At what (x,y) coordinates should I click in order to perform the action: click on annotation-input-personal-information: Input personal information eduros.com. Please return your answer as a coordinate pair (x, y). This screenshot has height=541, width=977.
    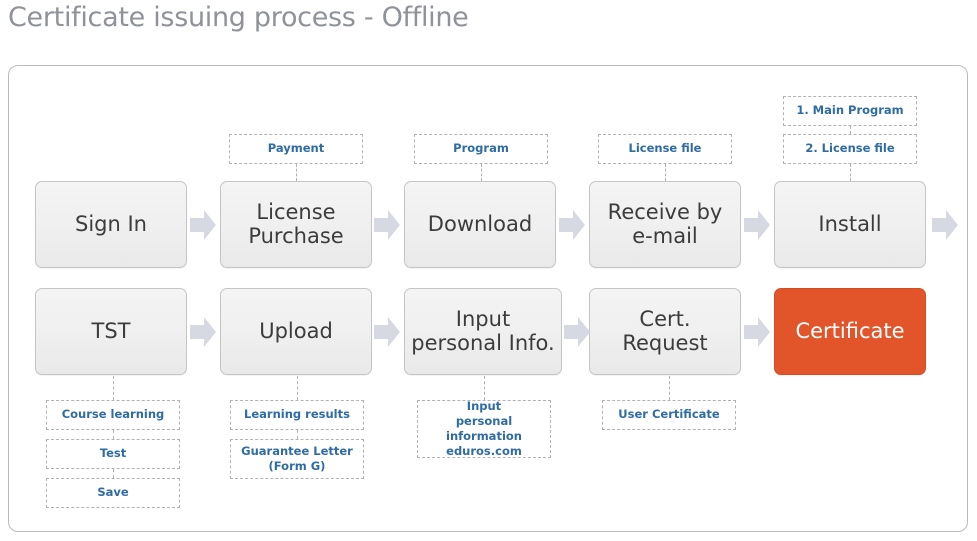
    Looking at the image, I should click on (484, 428).